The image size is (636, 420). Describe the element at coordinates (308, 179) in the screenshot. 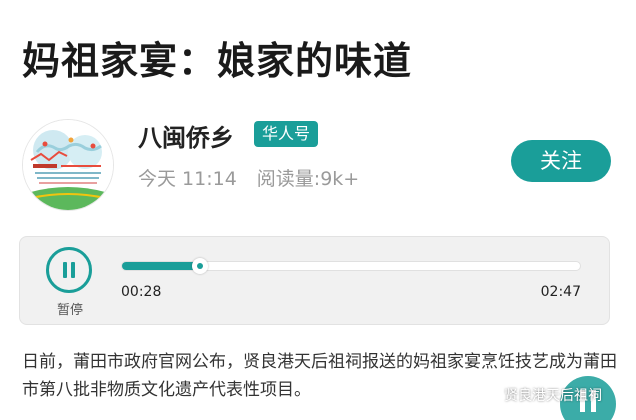

I see `read-count: 阅读量:9k+` at that location.